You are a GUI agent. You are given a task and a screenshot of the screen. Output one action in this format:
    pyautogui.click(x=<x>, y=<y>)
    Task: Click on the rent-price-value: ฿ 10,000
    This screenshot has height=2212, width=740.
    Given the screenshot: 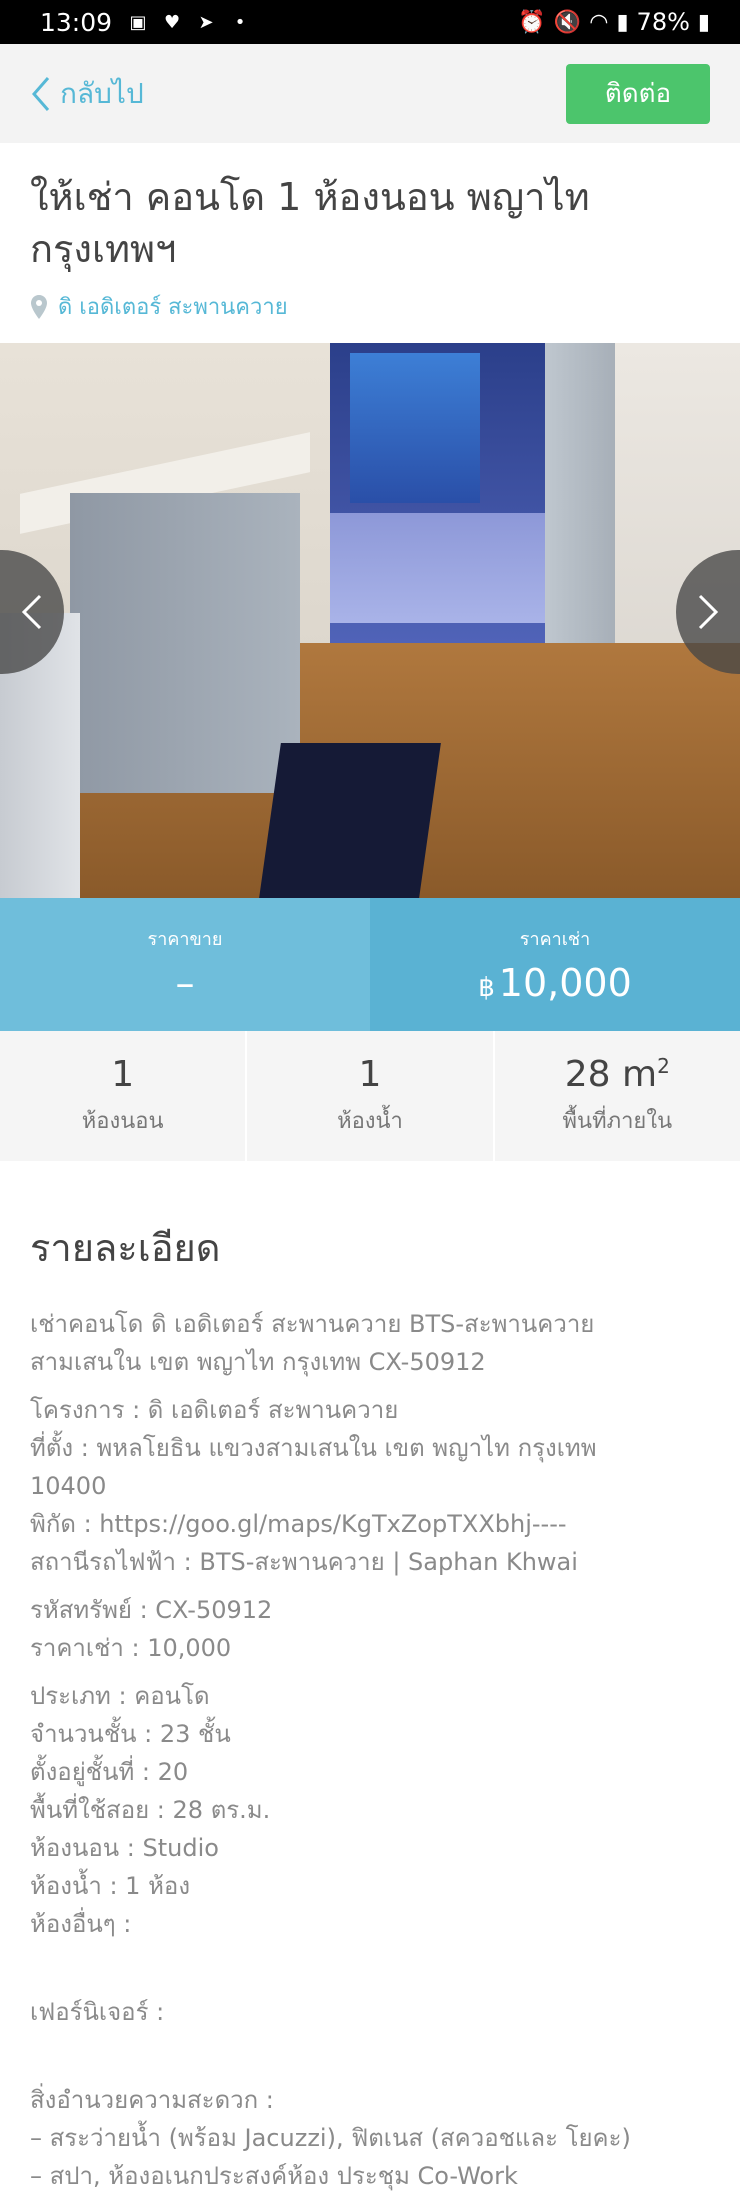 What is the action you would take?
    pyautogui.click(x=555, y=983)
    